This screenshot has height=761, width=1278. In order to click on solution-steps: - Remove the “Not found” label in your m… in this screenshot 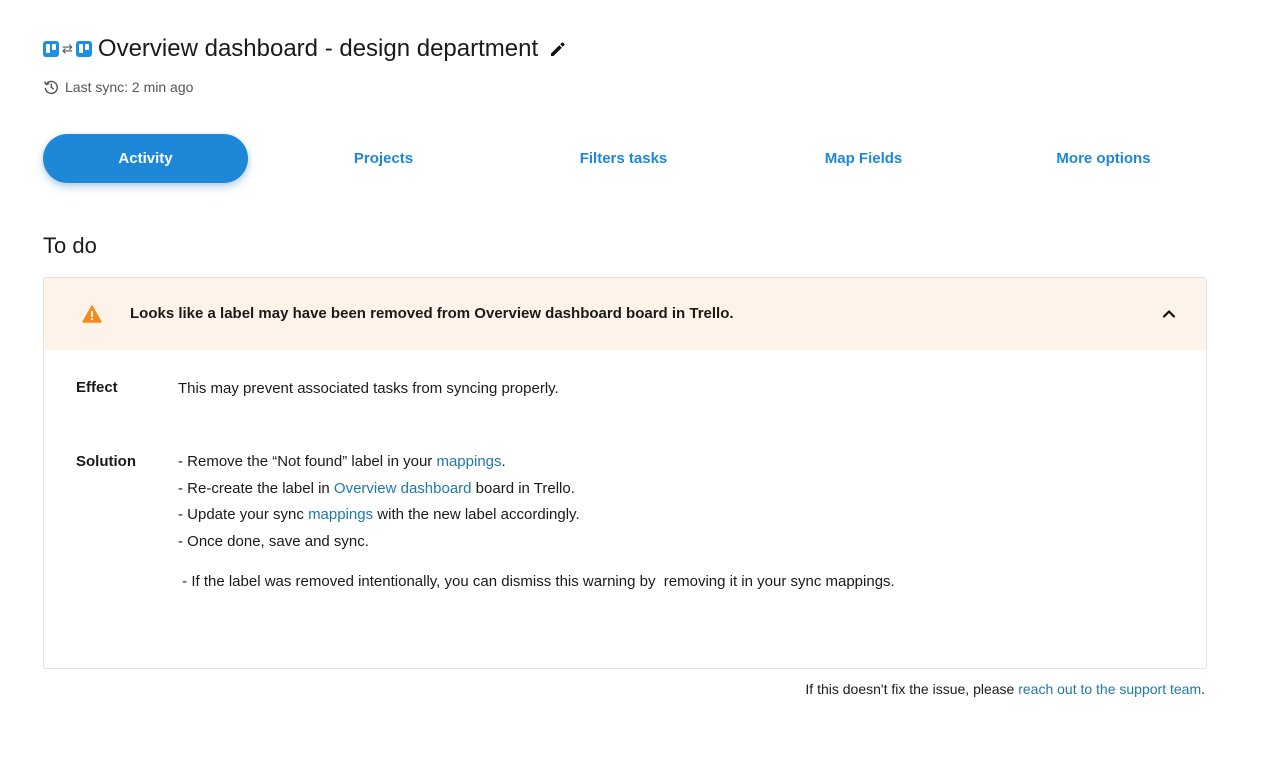, I will do `click(536, 522)`.